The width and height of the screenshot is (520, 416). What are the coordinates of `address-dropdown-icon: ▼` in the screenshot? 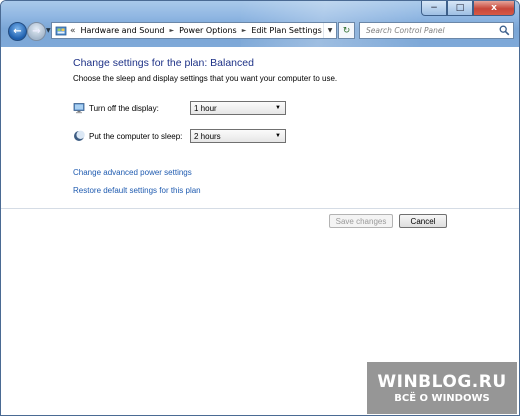 It's located at (329, 30).